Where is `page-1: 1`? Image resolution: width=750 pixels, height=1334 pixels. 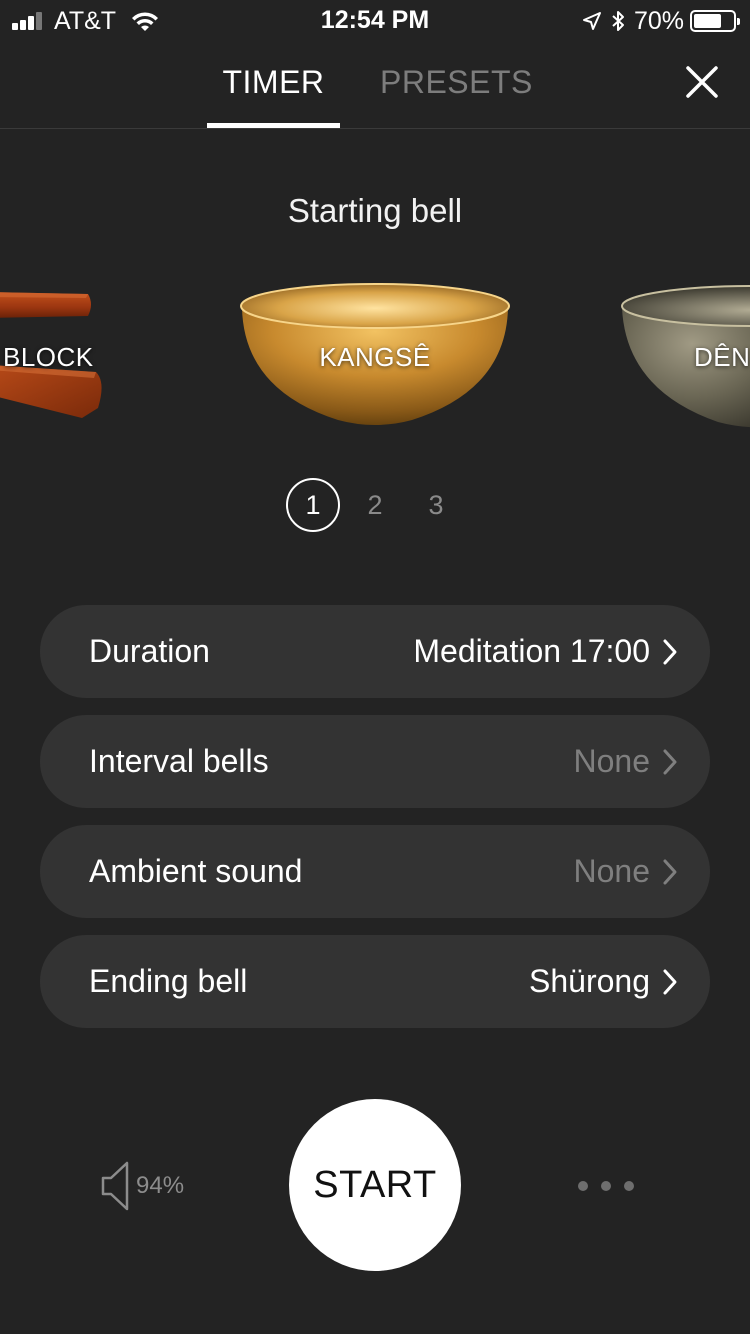 page-1: 1 is located at coordinates (313, 505).